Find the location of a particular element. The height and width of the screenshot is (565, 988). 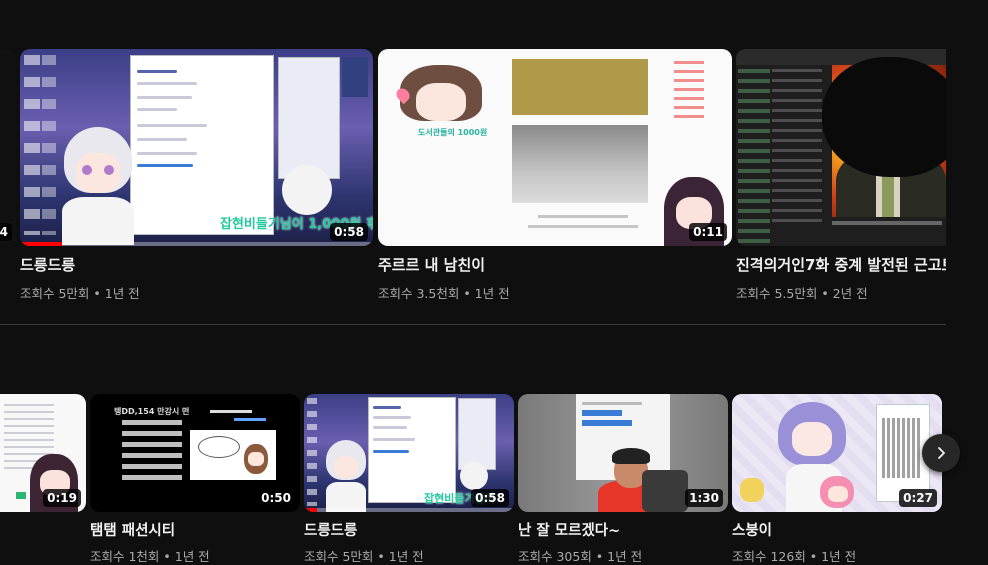

video-duration: 0:27 is located at coordinates (918, 498).